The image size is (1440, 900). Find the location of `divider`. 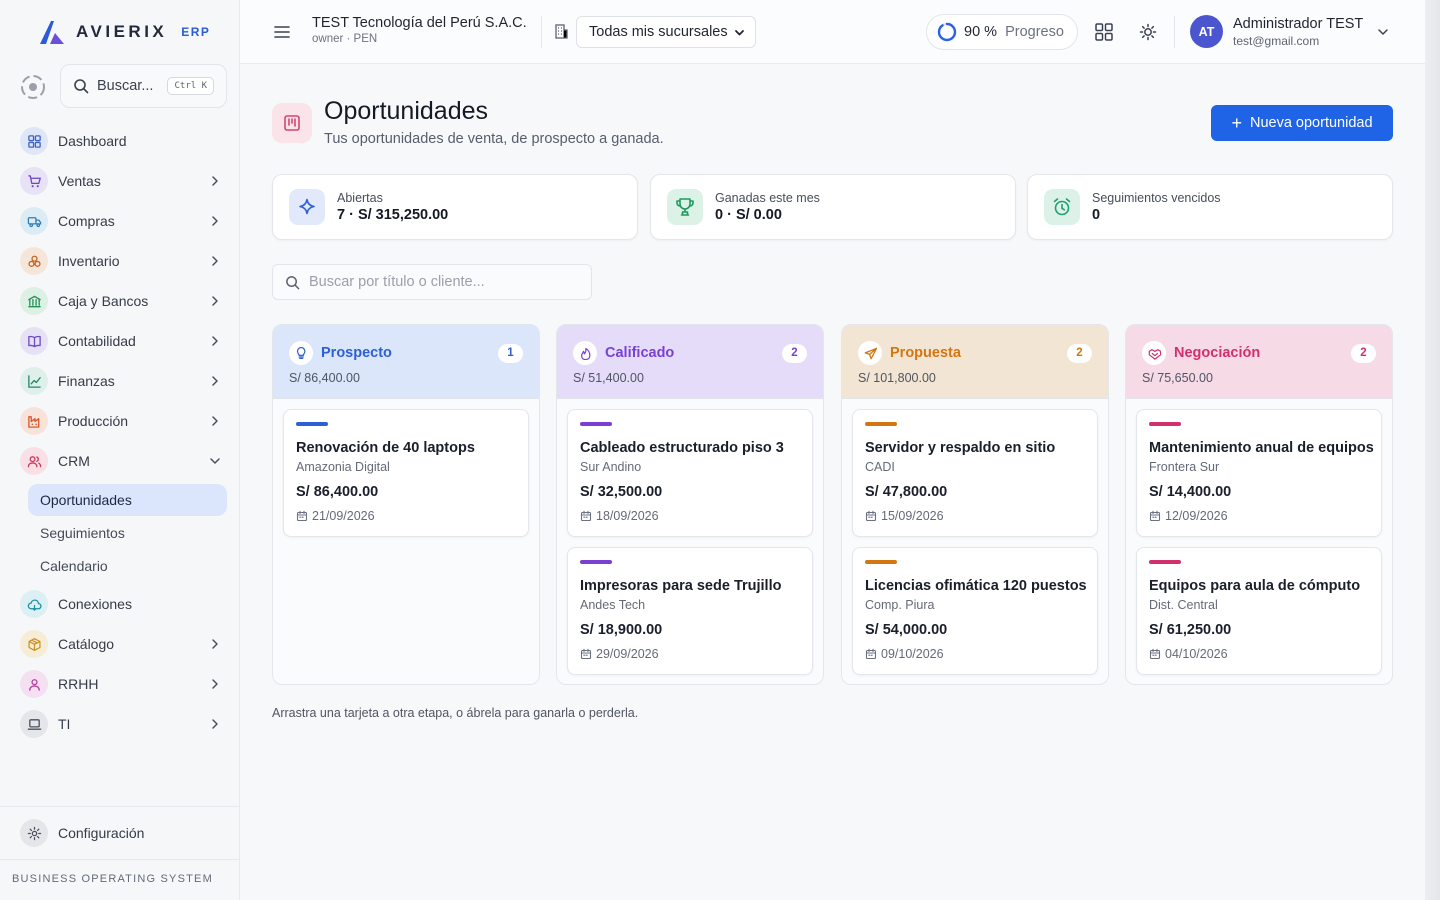

divider is located at coordinates (1174, 32).